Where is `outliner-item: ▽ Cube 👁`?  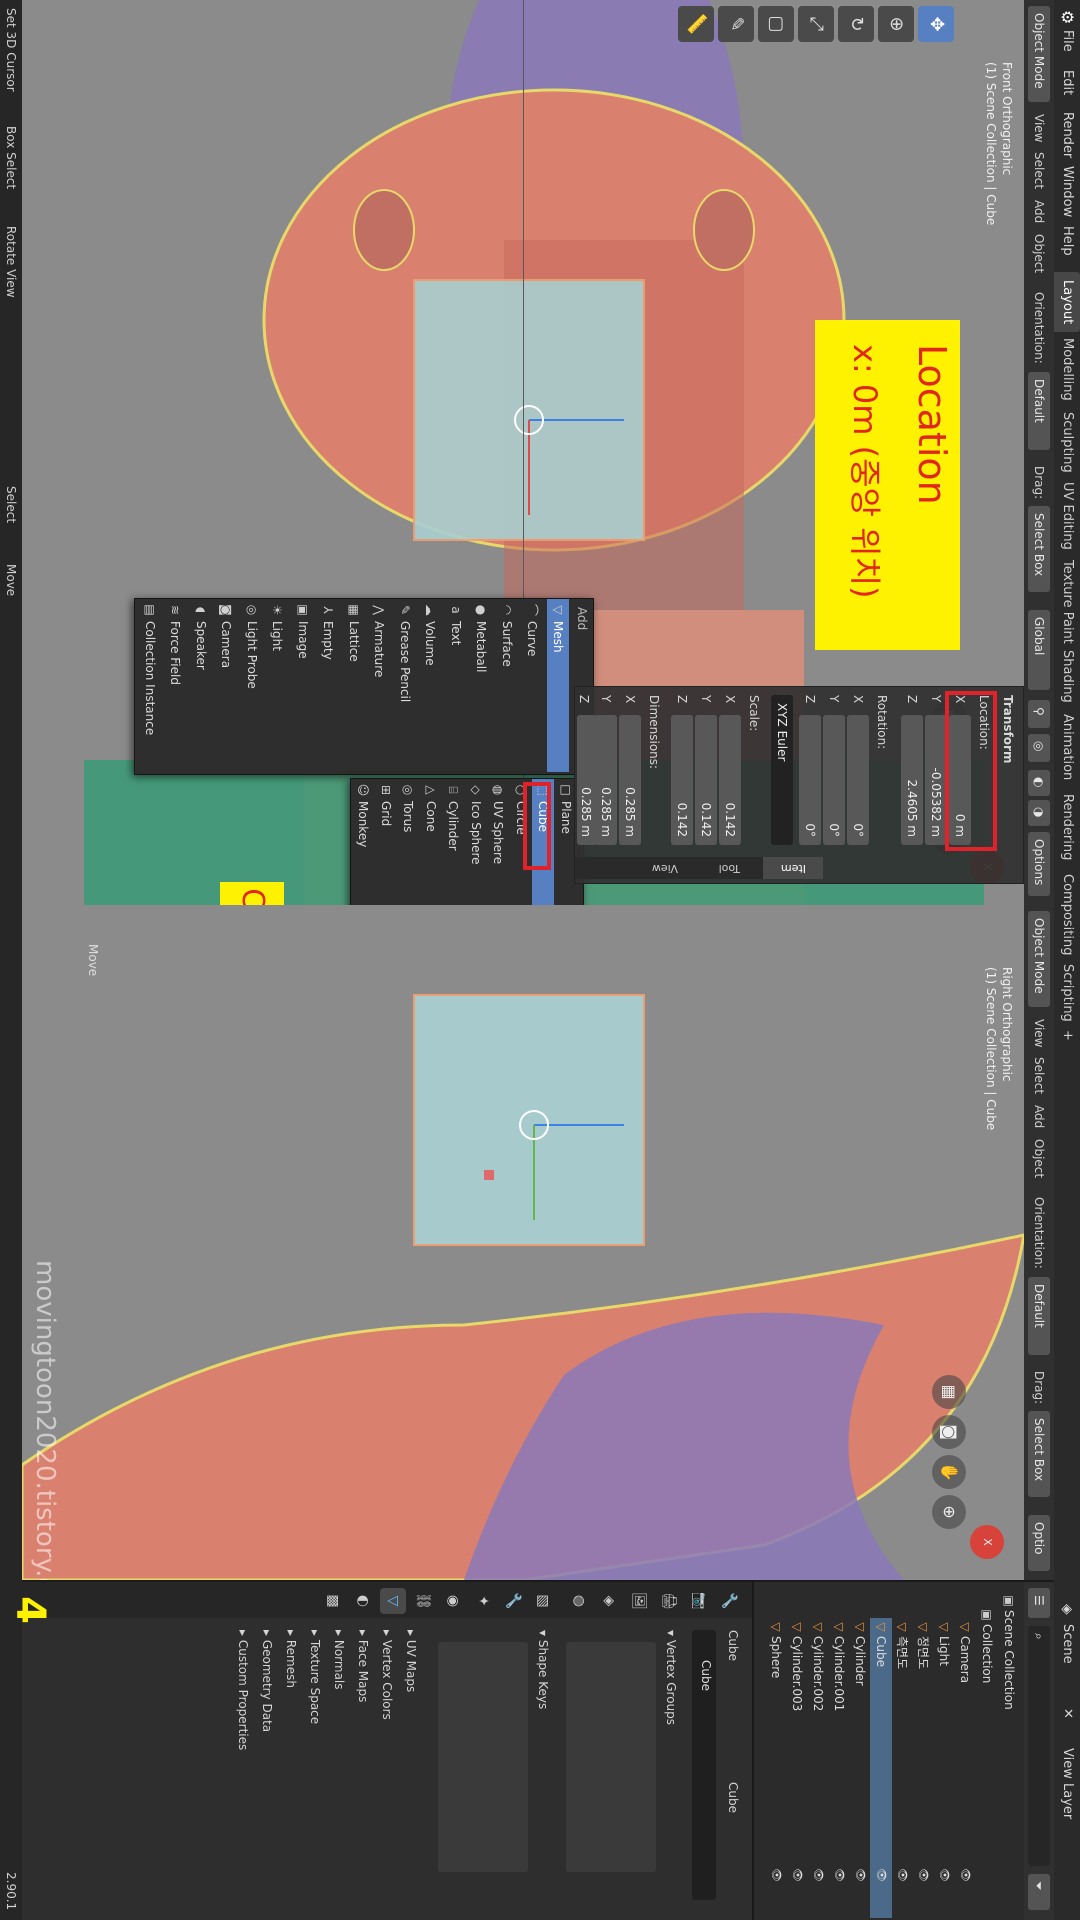
outliner-item: ▽ Cube 👁 is located at coordinates (881, 1768).